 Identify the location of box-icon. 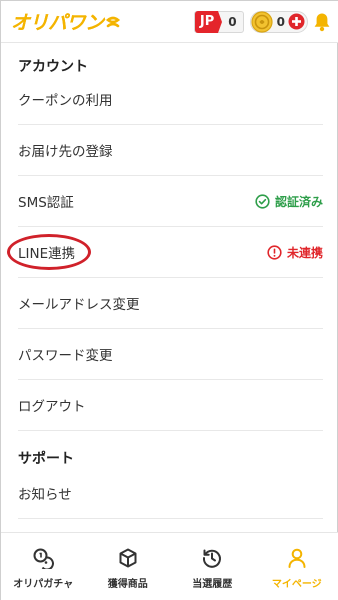
(128, 557).